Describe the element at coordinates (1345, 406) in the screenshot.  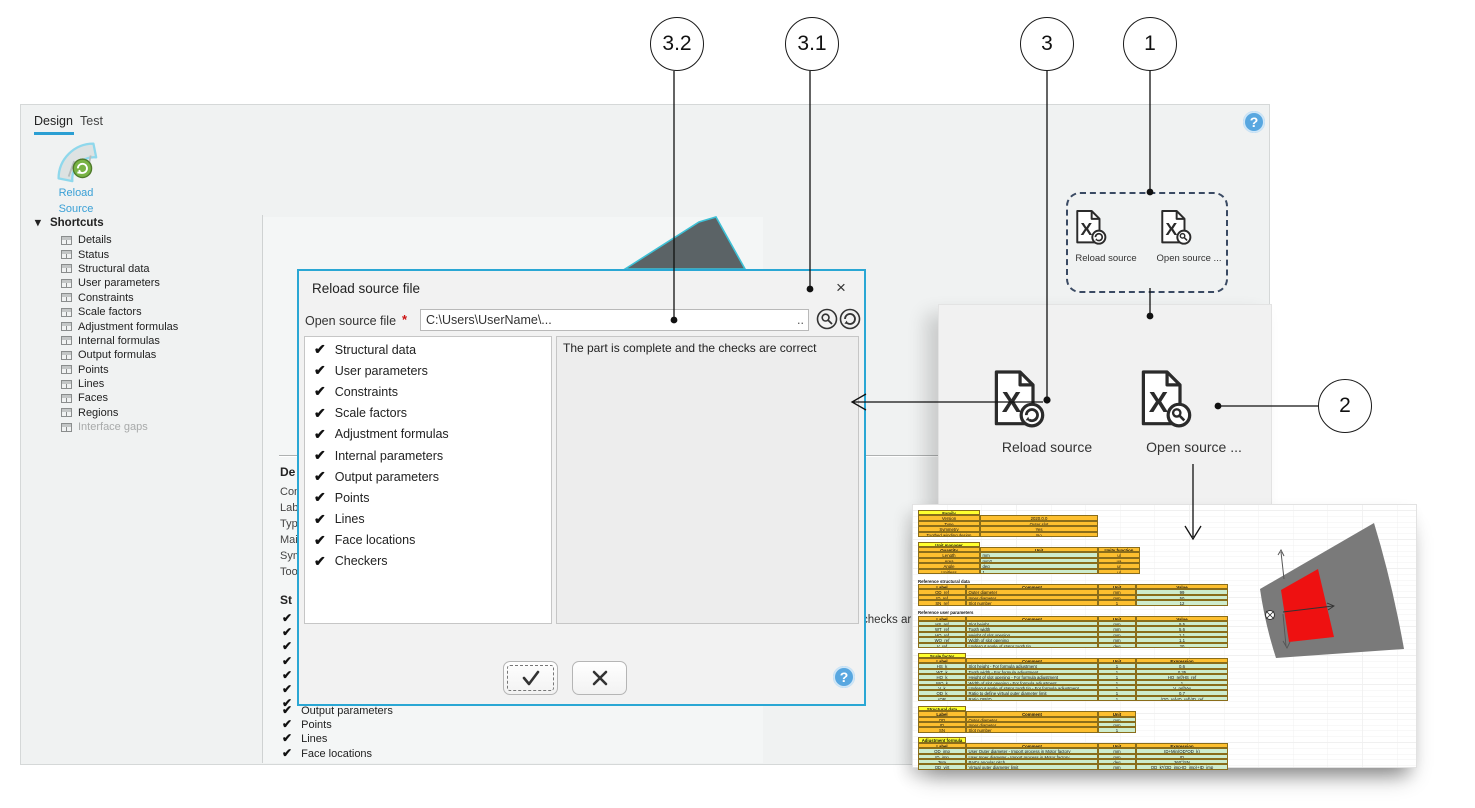
I see `callout-circle-2: 2` at that location.